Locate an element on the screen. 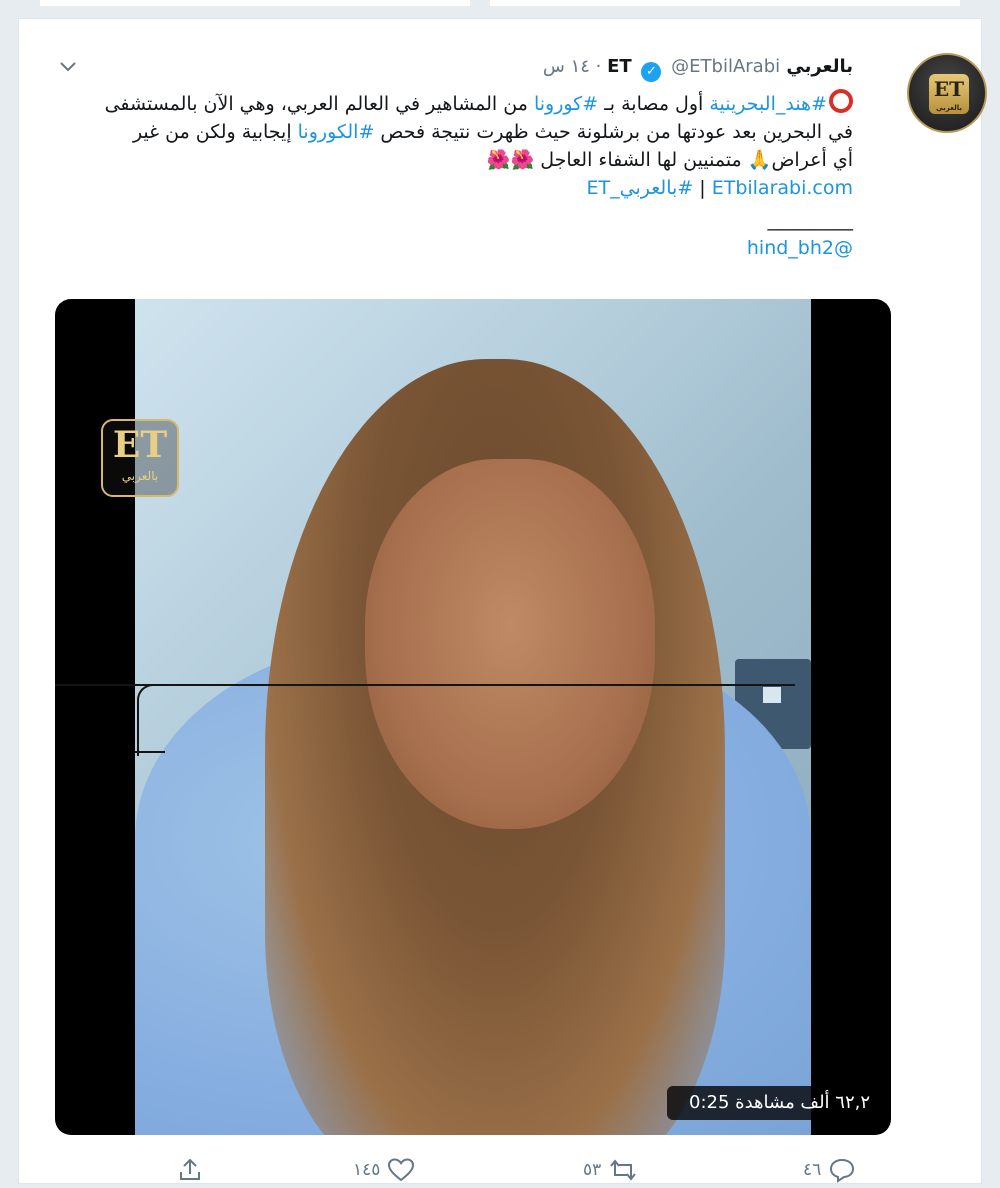 This screenshot has width=1000, height=1188. red-circle-icon is located at coordinates (841, 101).